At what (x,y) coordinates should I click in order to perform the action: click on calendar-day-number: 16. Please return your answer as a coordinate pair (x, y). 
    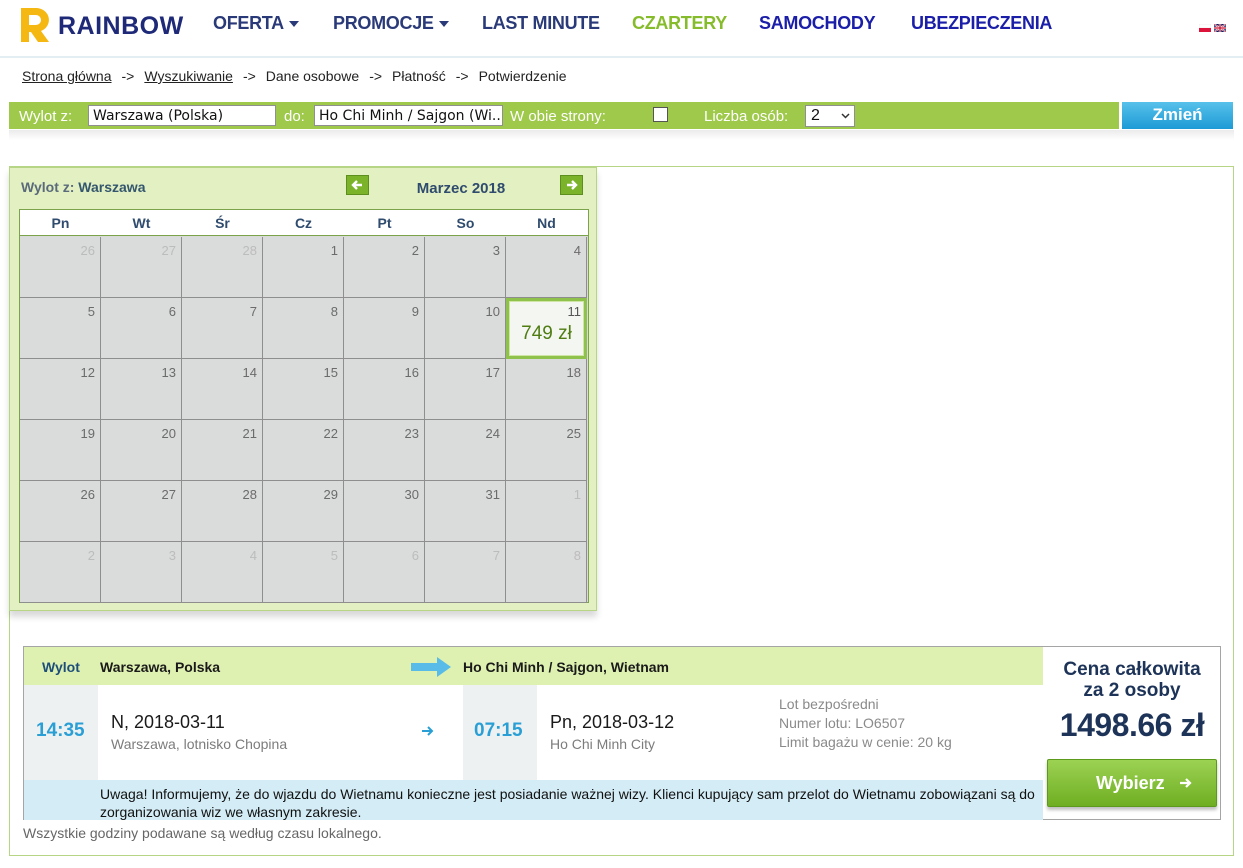
    Looking at the image, I should click on (411, 372).